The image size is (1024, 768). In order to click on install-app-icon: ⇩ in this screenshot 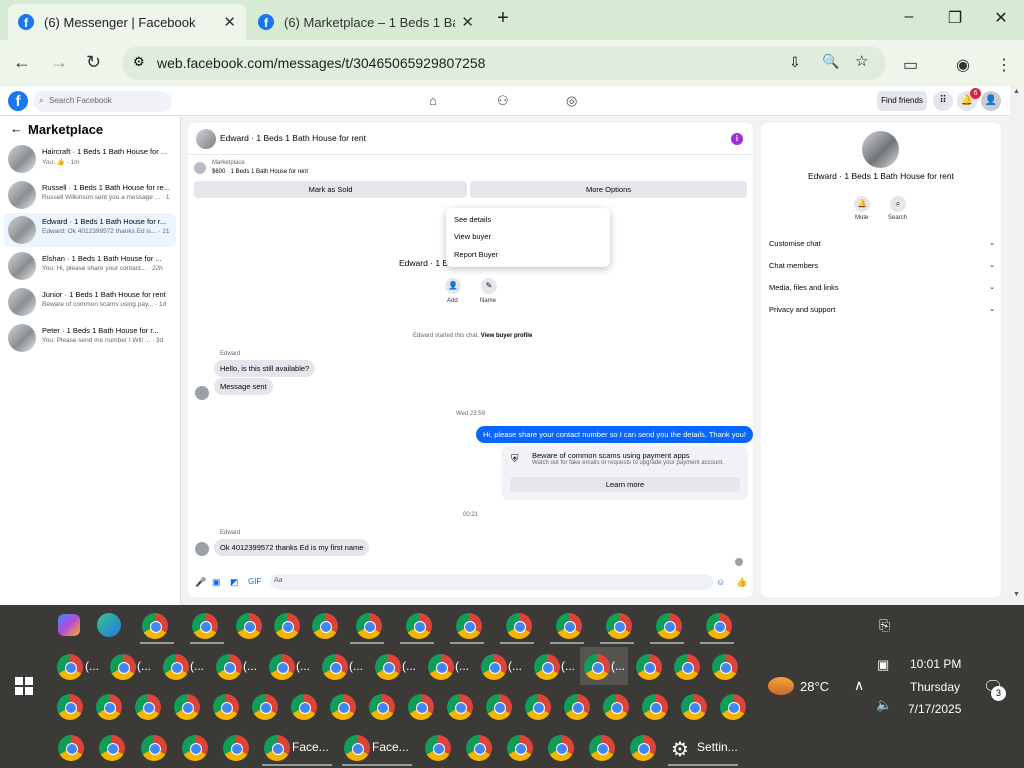, I will do `click(795, 62)`.